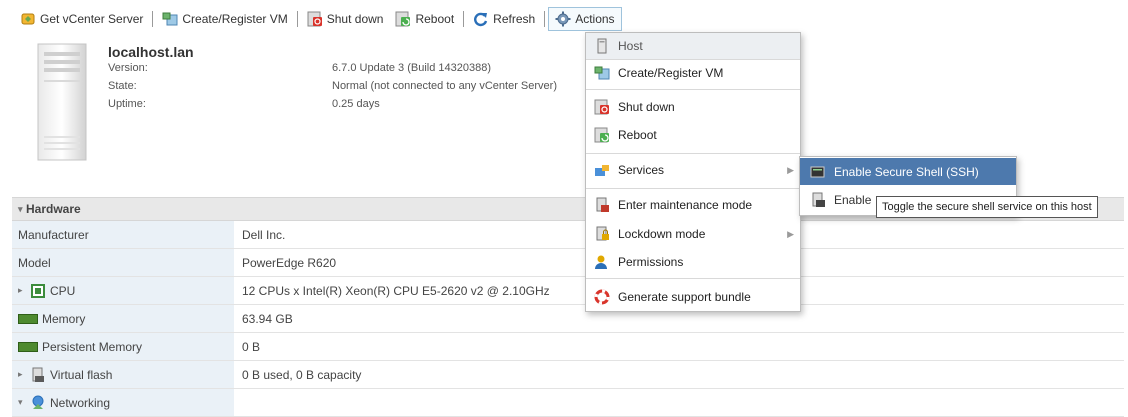 The height and width of the screenshot is (417, 1128). I want to click on support-bundle-icon, so click(602, 297).